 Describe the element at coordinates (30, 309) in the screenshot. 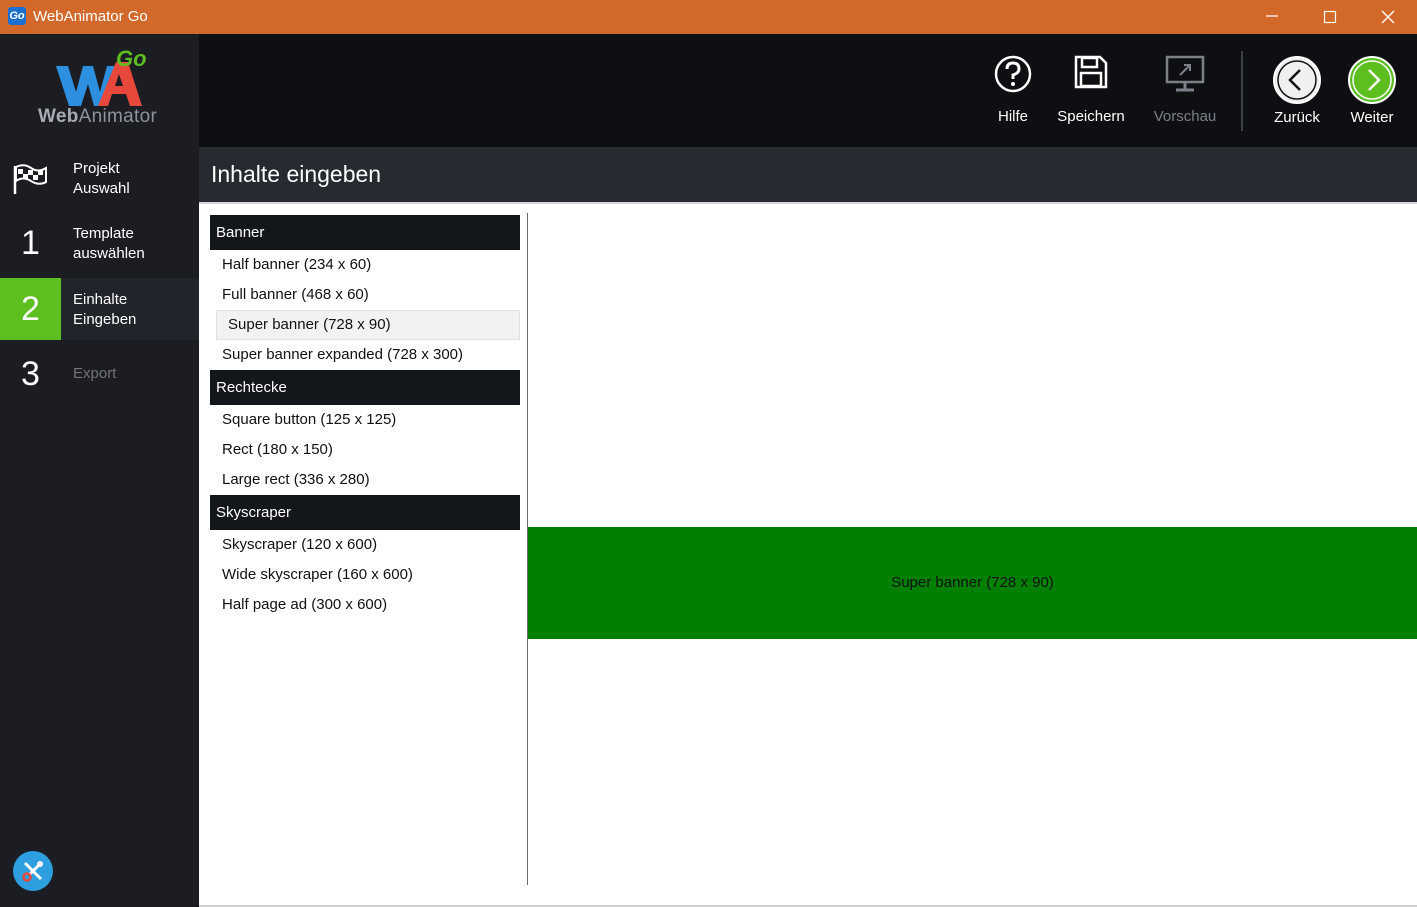

I see `step-number: 2` at that location.